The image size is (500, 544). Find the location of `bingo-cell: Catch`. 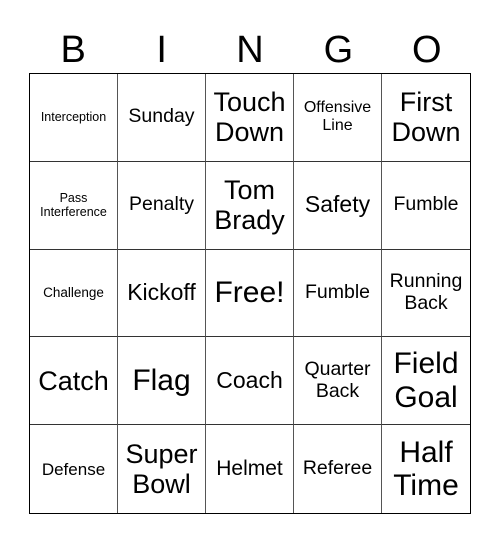

bingo-cell: Catch is located at coordinates (74, 381).